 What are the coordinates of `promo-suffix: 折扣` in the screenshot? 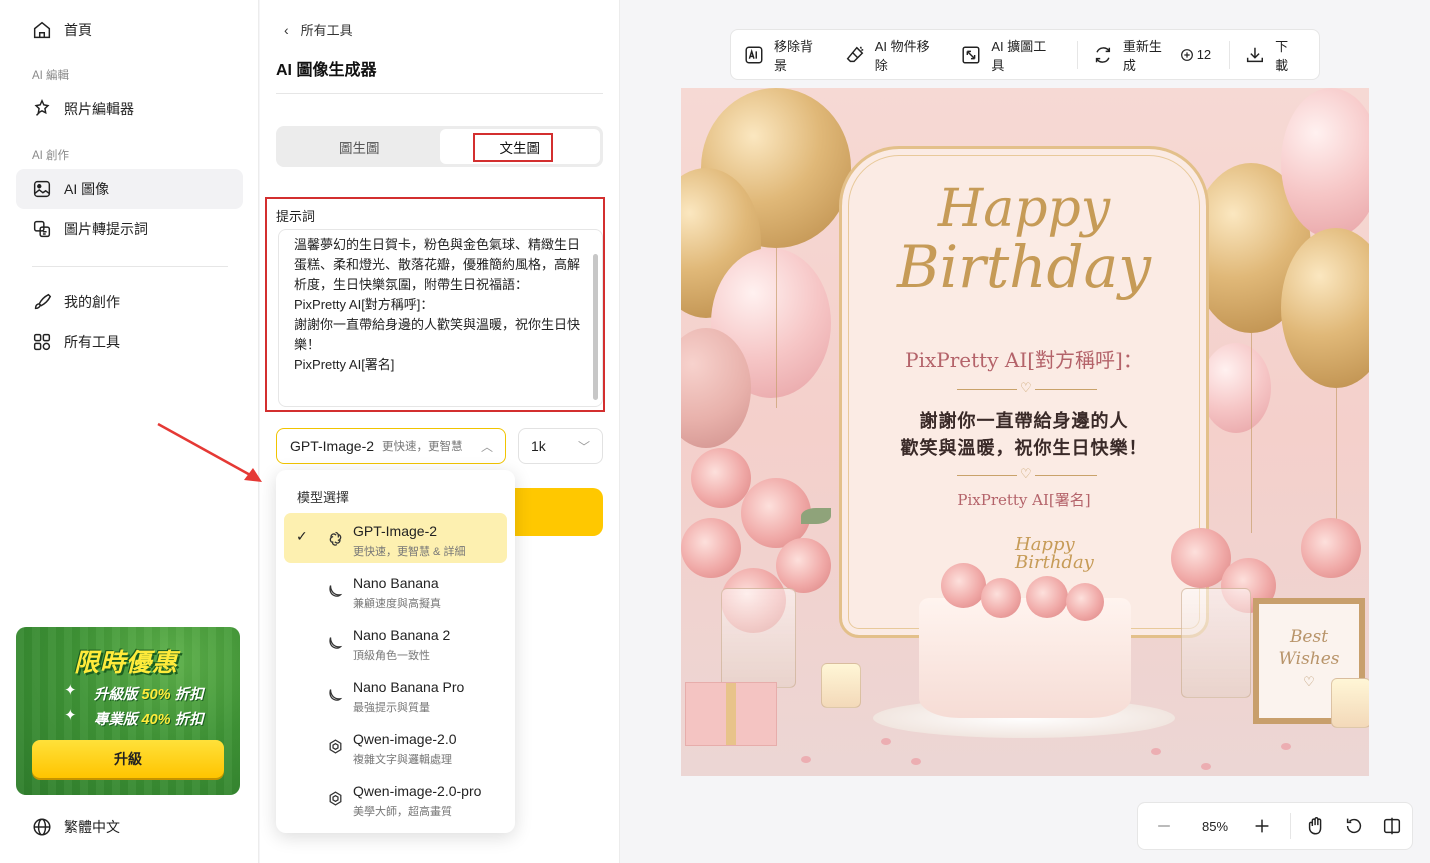 It's located at (187, 695).